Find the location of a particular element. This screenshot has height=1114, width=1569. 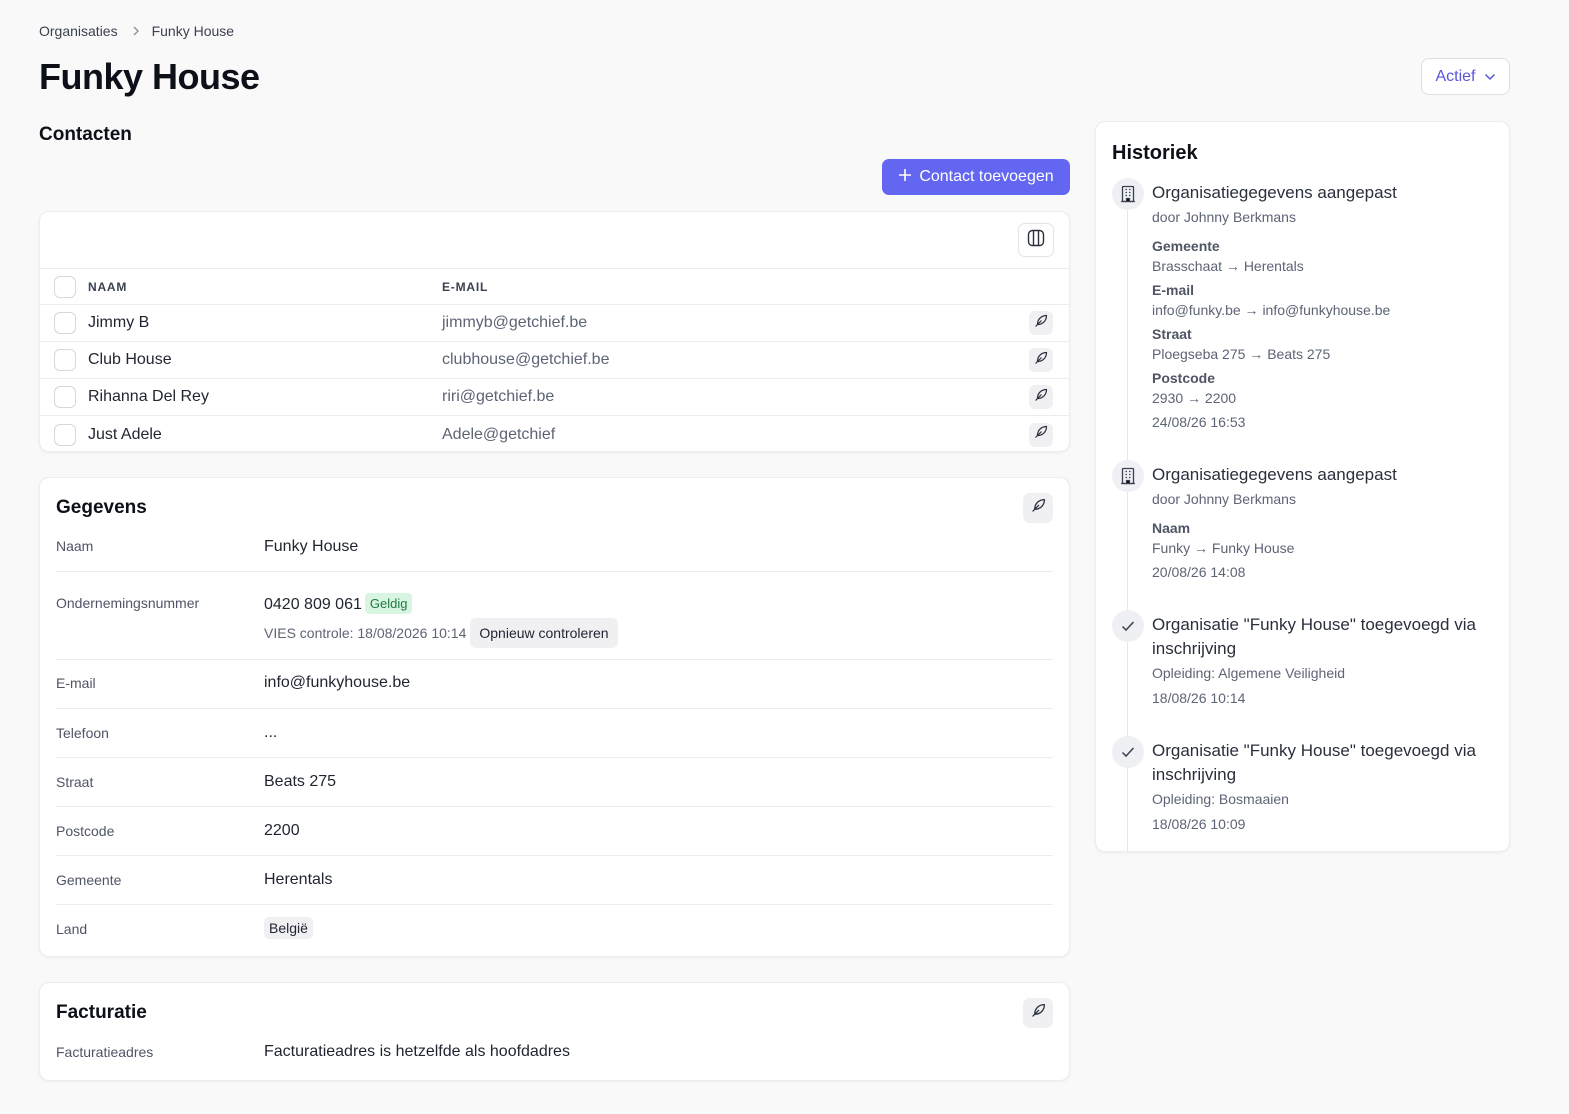

chevron-down-icon is located at coordinates (1490, 77).